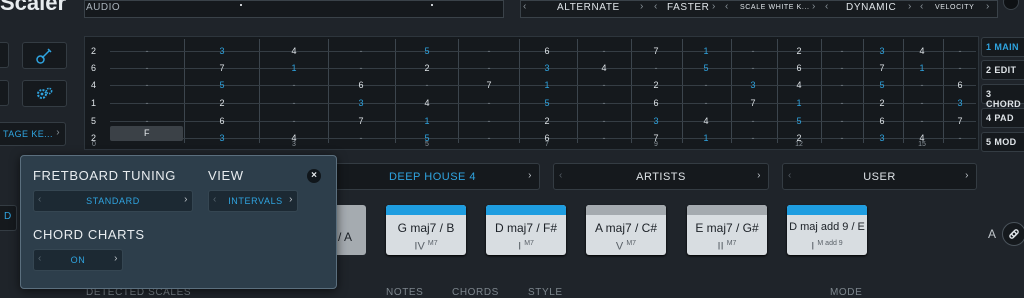  Describe the element at coordinates (688, 7) in the screenshot. I see `select-faster: FASTER` at that location.